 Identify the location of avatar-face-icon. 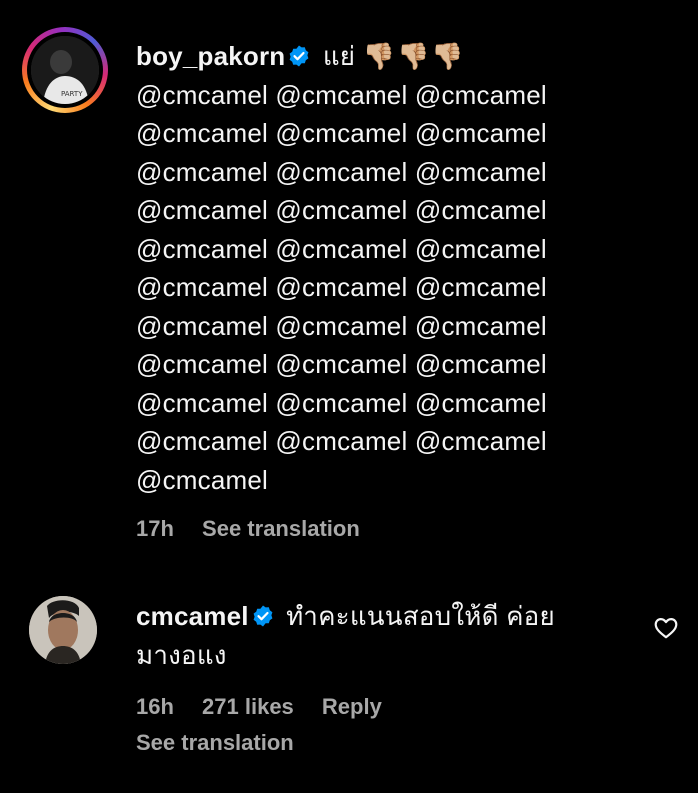
(63, 630).